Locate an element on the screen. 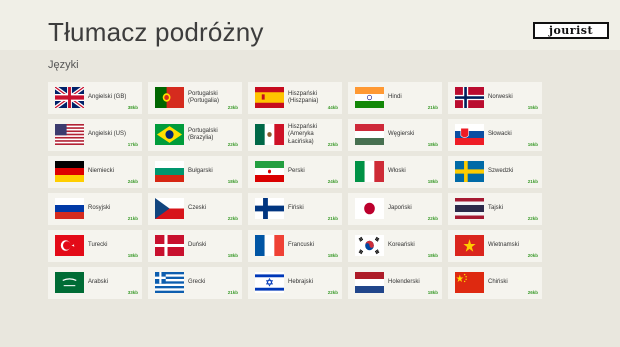 This screenshot has width=620, height=347. flag-turkey-icon is located at coordinates (69, 245).